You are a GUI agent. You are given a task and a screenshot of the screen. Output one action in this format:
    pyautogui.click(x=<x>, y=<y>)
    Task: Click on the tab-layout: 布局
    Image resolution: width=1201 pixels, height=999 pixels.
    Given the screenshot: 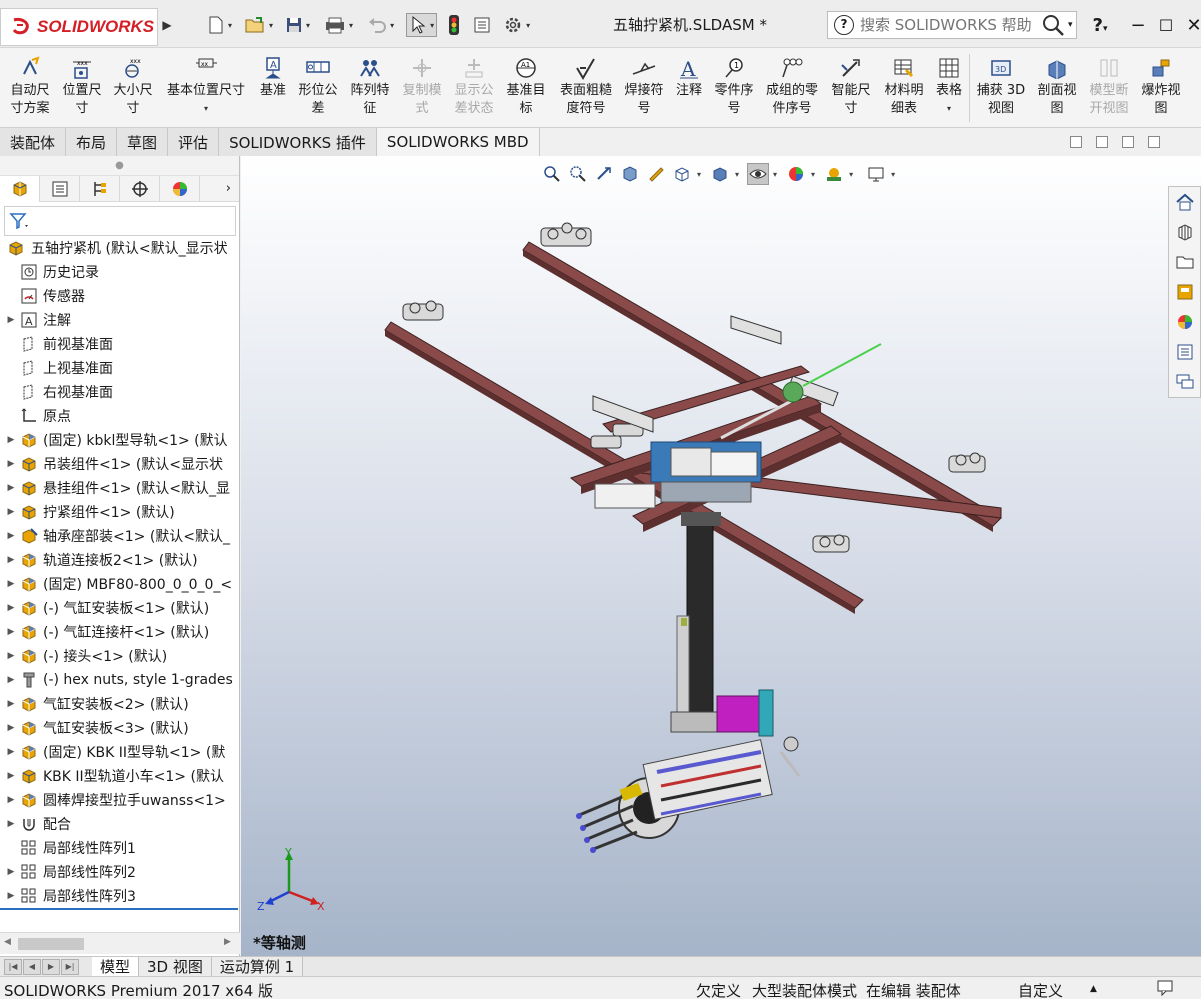 What is the action you would take?
    pyautogui.click(x=92, y=142)
    